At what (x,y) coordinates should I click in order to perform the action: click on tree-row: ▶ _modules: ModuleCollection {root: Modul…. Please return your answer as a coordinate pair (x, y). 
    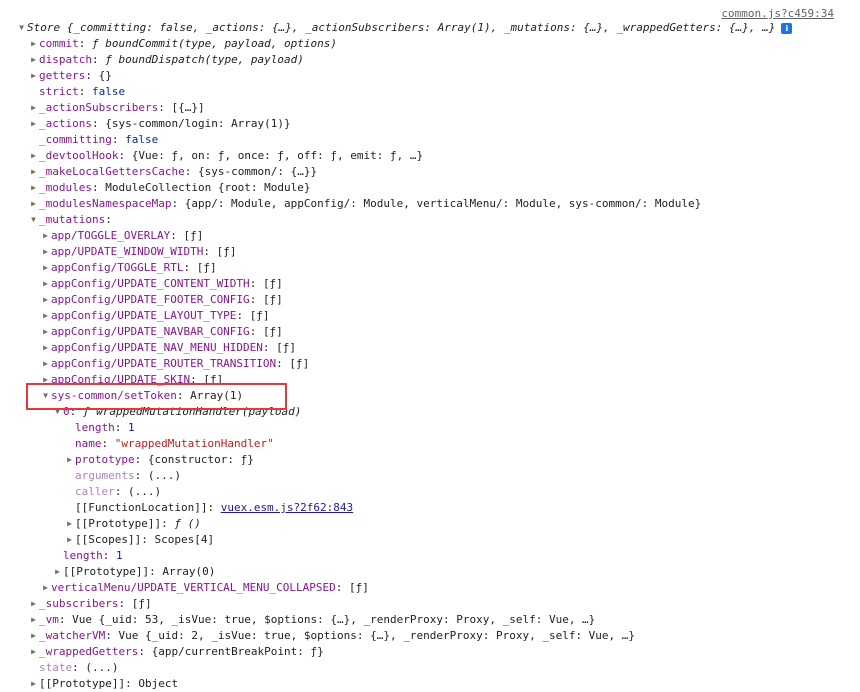
    Looking at the image, I should click on (430, 188).